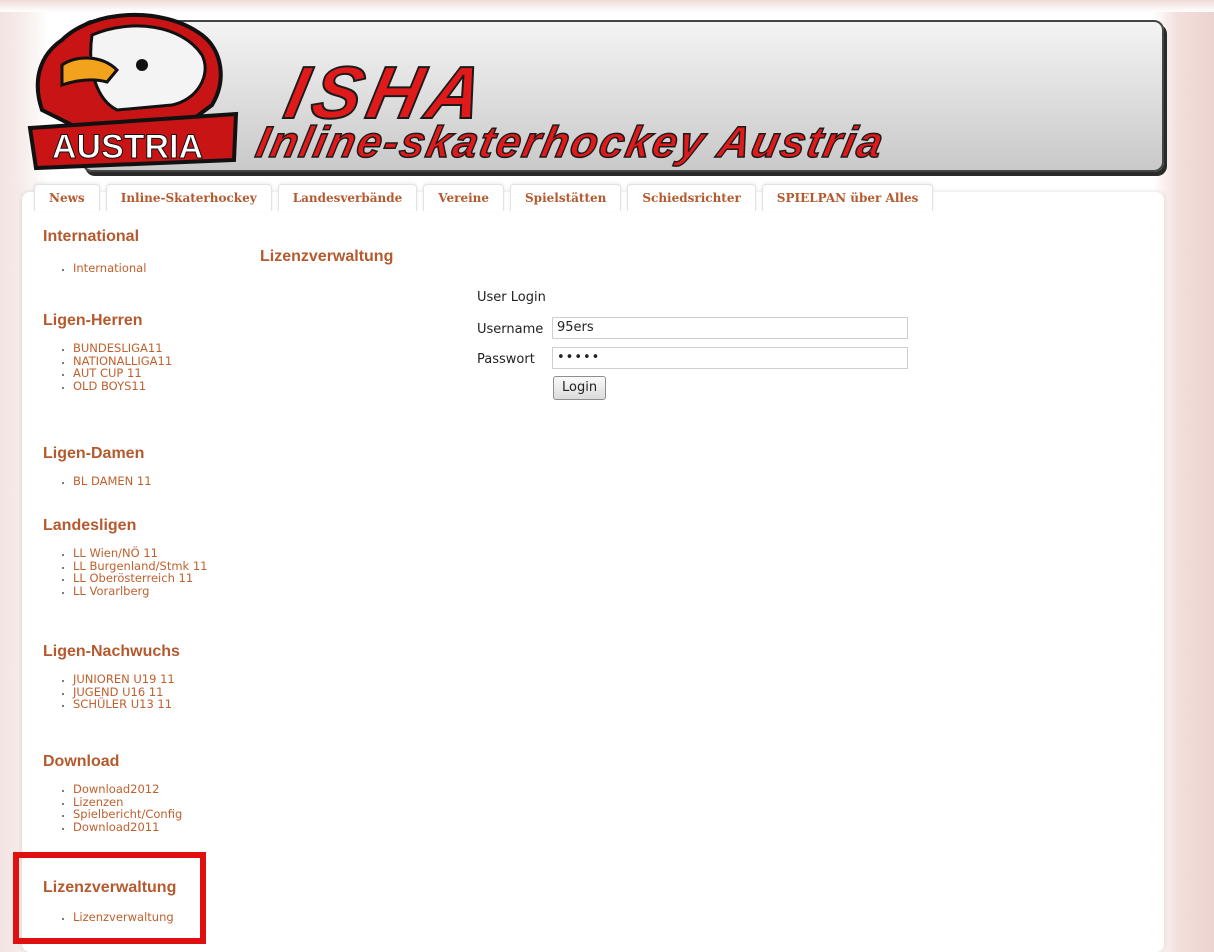 The width and height of the screenshot is (1214, 952). Describe the element at coordinates (347, 197) in the screenshot. I see `tab-landesverbaende: Landesverbände` at that location.